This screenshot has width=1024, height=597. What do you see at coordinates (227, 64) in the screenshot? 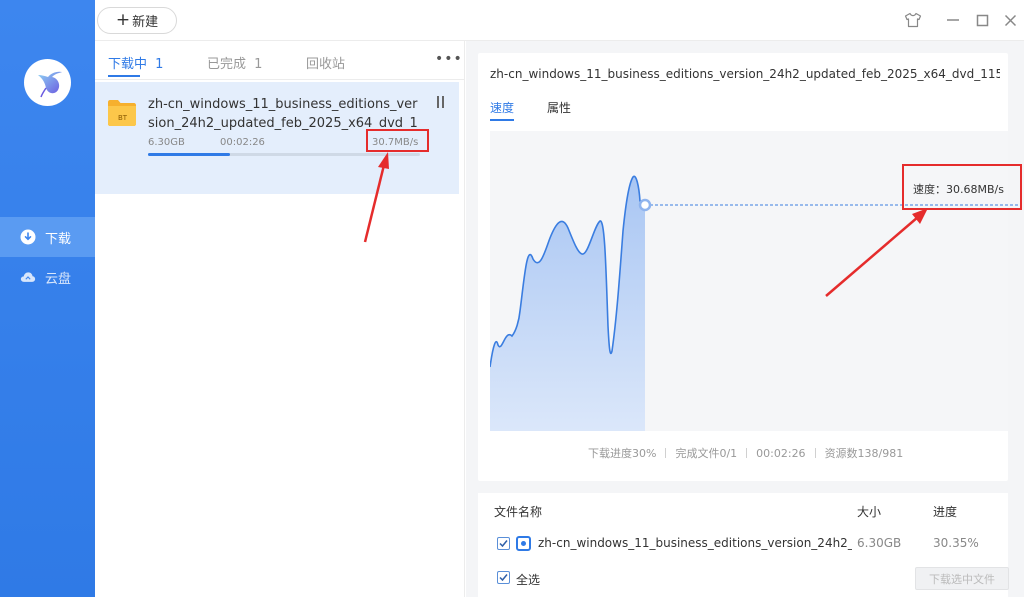
I see `tab-label: 已完成` at bounding box center [227, 64].